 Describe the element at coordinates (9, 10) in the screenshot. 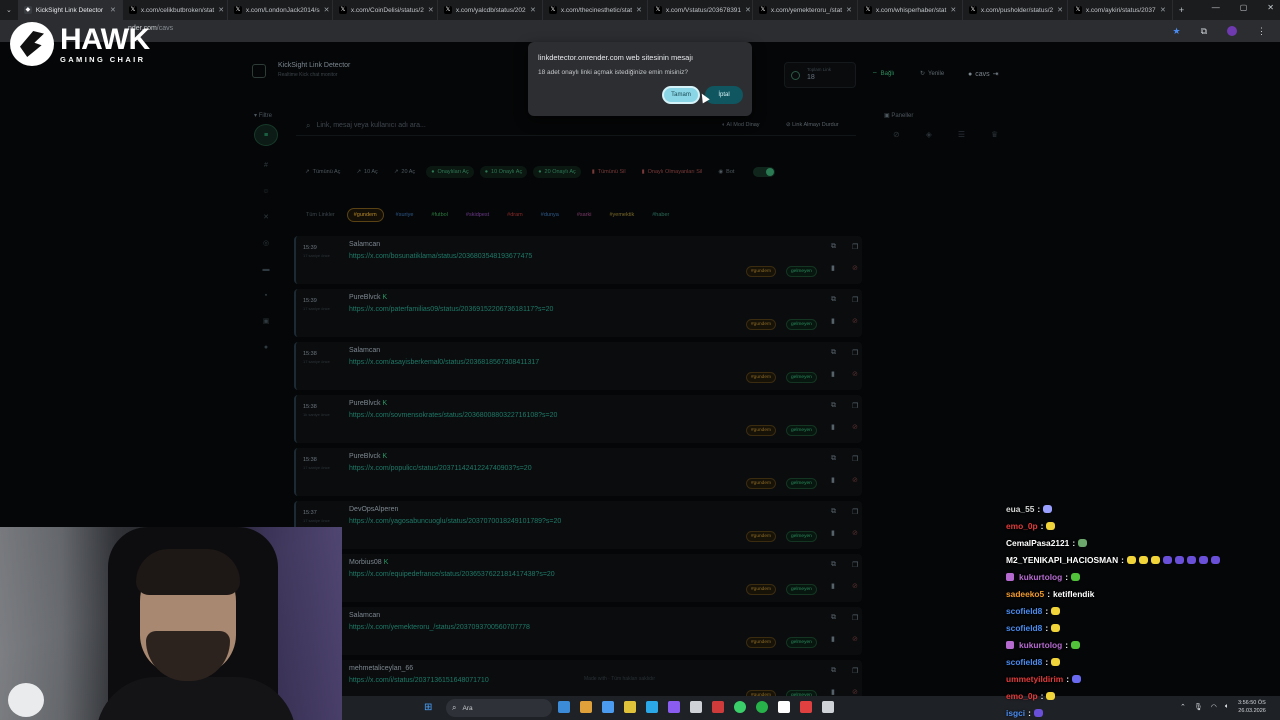

I see `tab-list-chevron-icon: ⌄` at that location.